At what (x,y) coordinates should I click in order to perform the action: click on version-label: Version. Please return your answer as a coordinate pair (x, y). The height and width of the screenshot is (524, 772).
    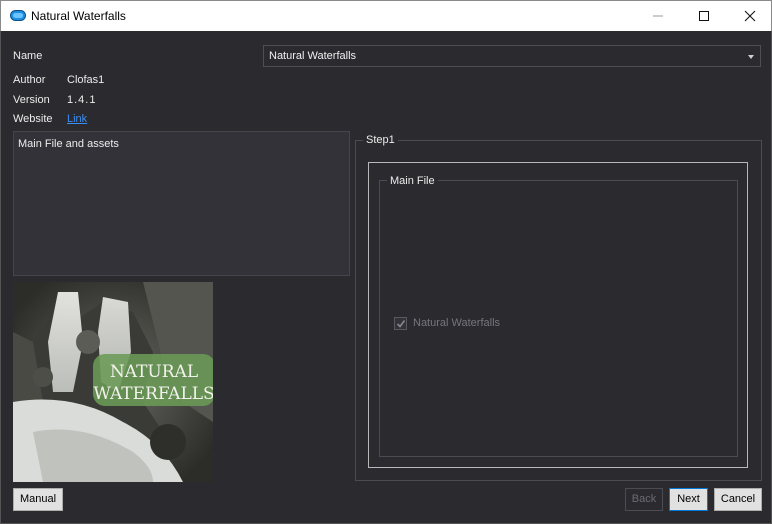
    Looking at the image, I should click on (31, 100).